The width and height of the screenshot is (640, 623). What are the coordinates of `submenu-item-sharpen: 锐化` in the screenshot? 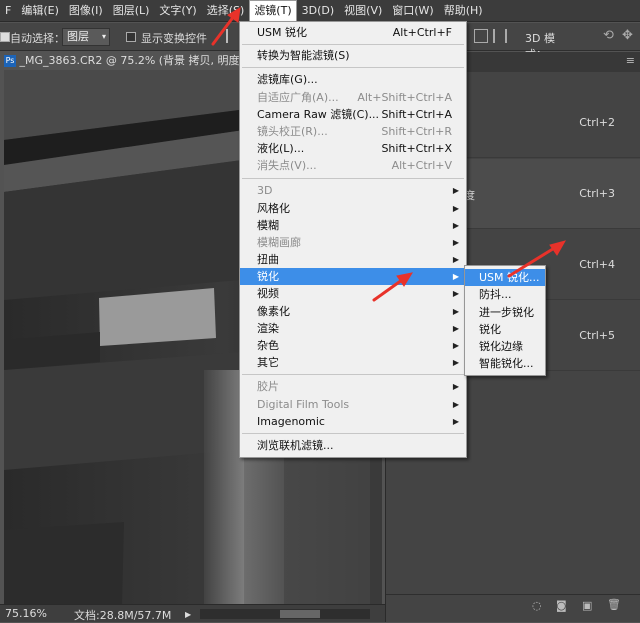 It's located at (505, 329).